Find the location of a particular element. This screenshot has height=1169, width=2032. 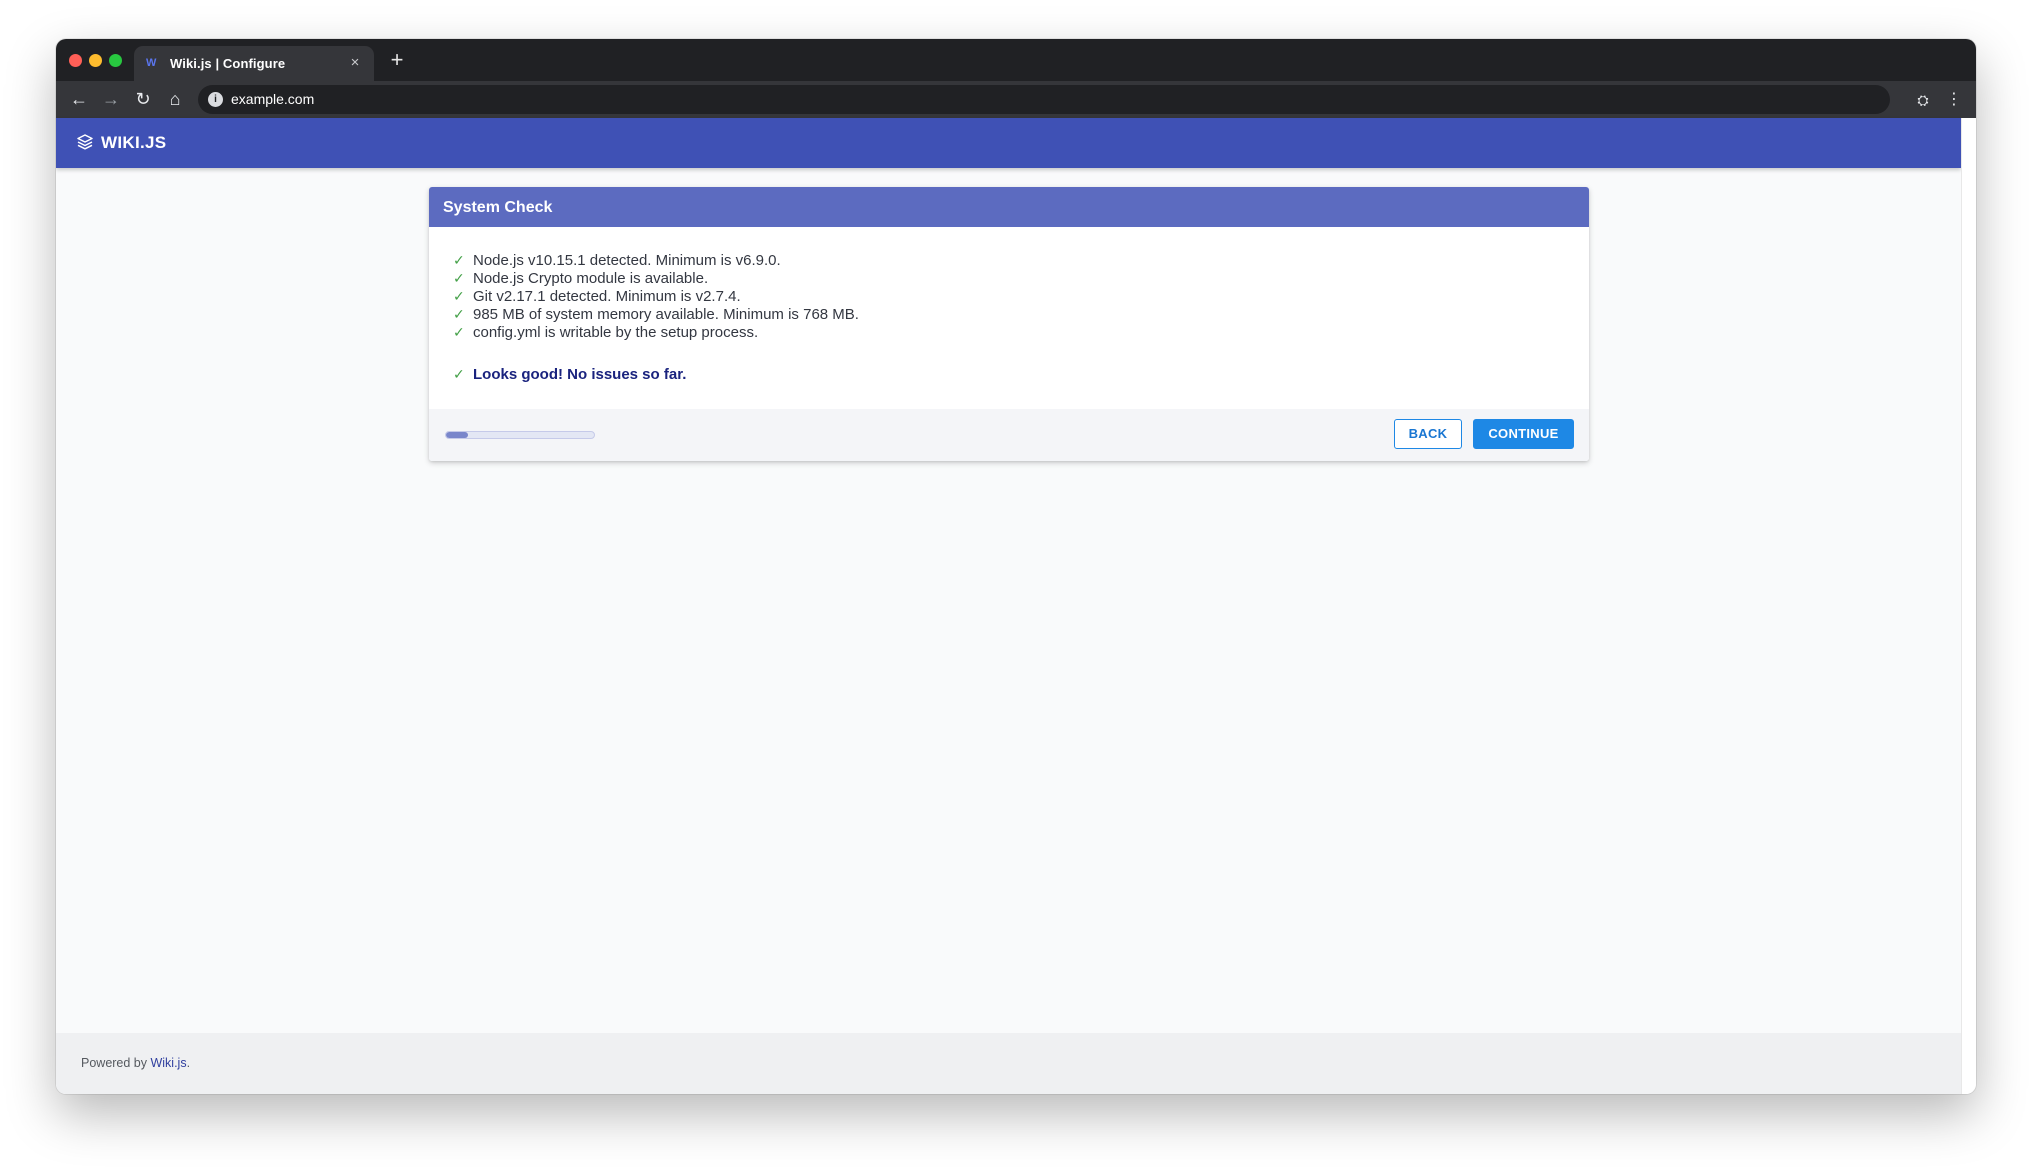

setup-progress-bar is located at coordinates (520, 435).